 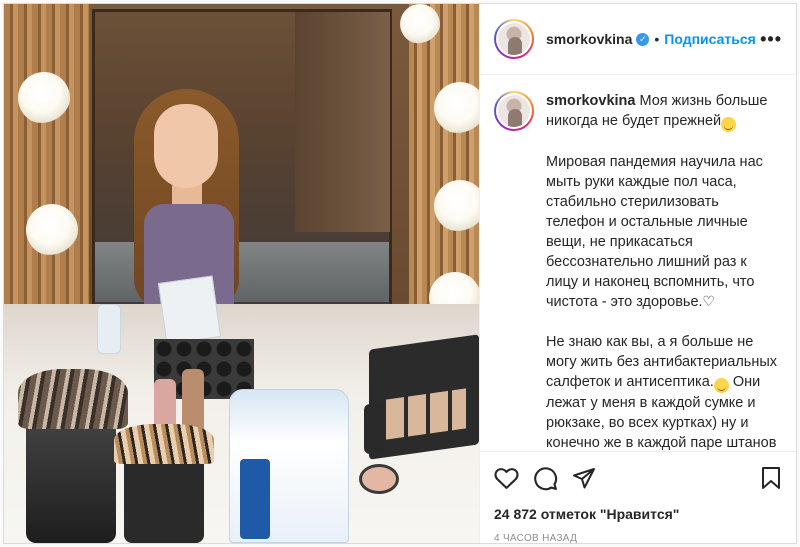 What do you see at coordinates (638, 478) in the screenshot?
I see `action-icons` at bounding box center [638, 478].